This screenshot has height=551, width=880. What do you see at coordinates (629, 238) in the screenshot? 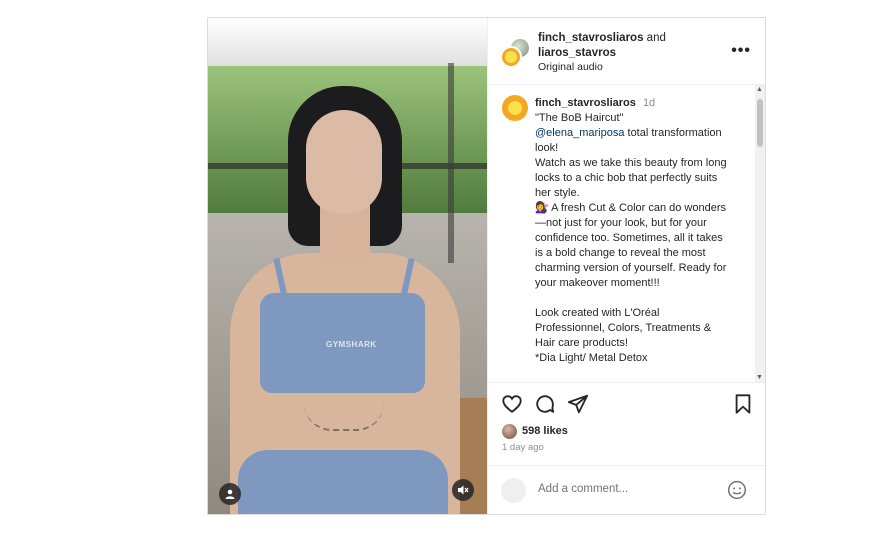
I see `caption-line: confidence too. Sometimes, all it takes` at bounding box center [629, 238].